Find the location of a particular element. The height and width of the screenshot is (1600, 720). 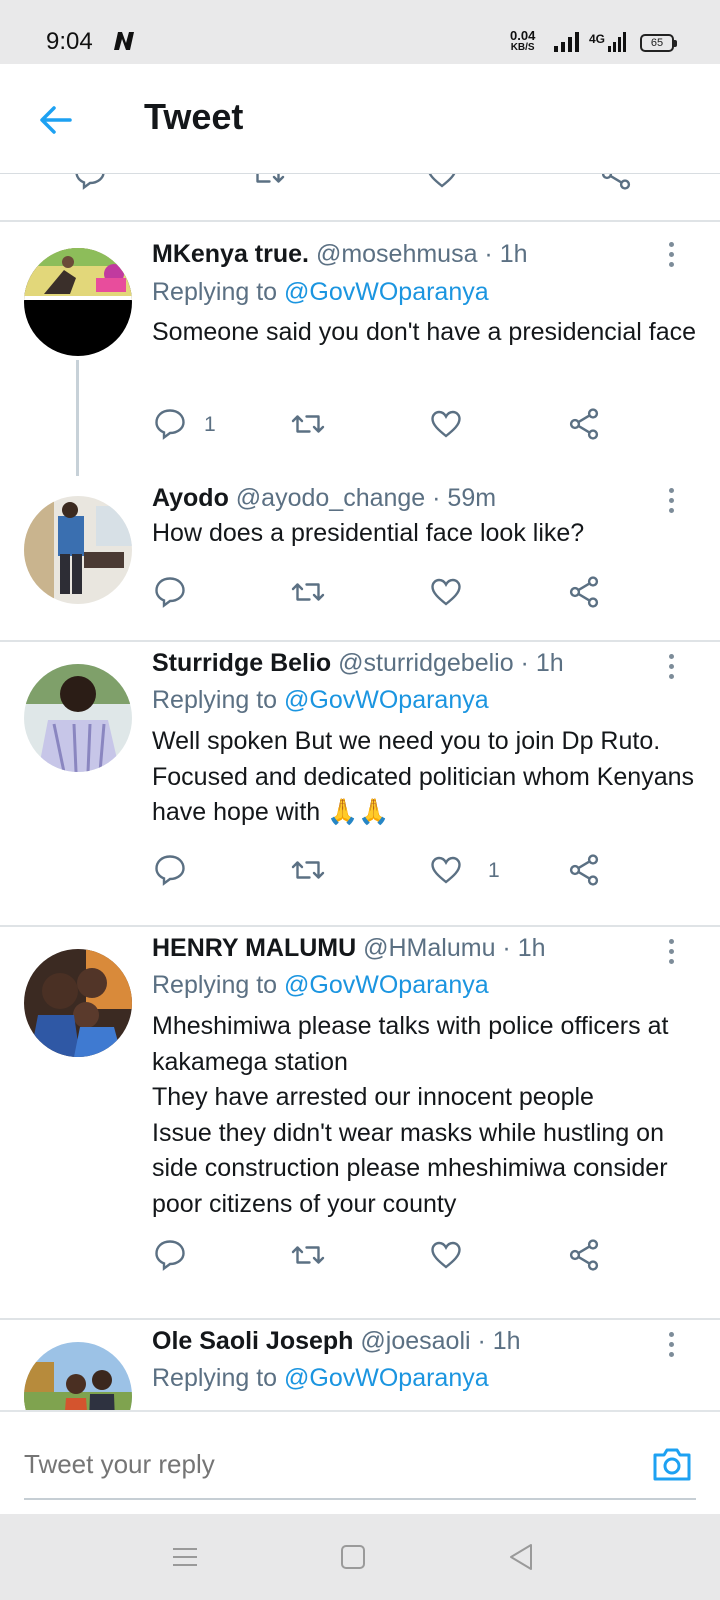

reply-composer is located at coordinates (360, 1462).